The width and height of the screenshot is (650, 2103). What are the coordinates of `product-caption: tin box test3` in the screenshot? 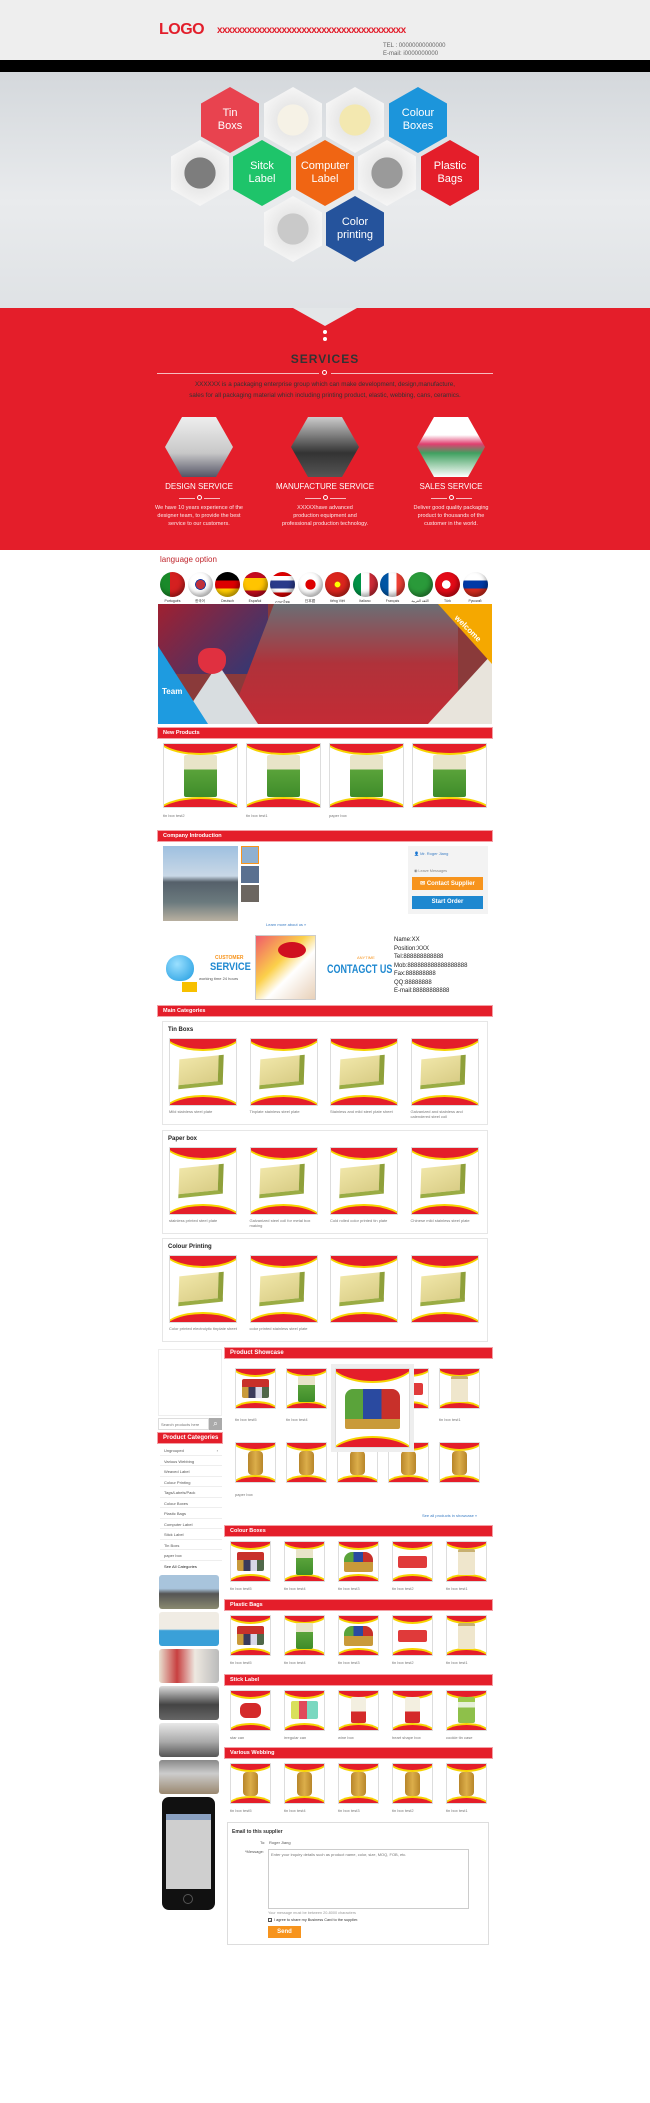 It's located at (363, 1662).